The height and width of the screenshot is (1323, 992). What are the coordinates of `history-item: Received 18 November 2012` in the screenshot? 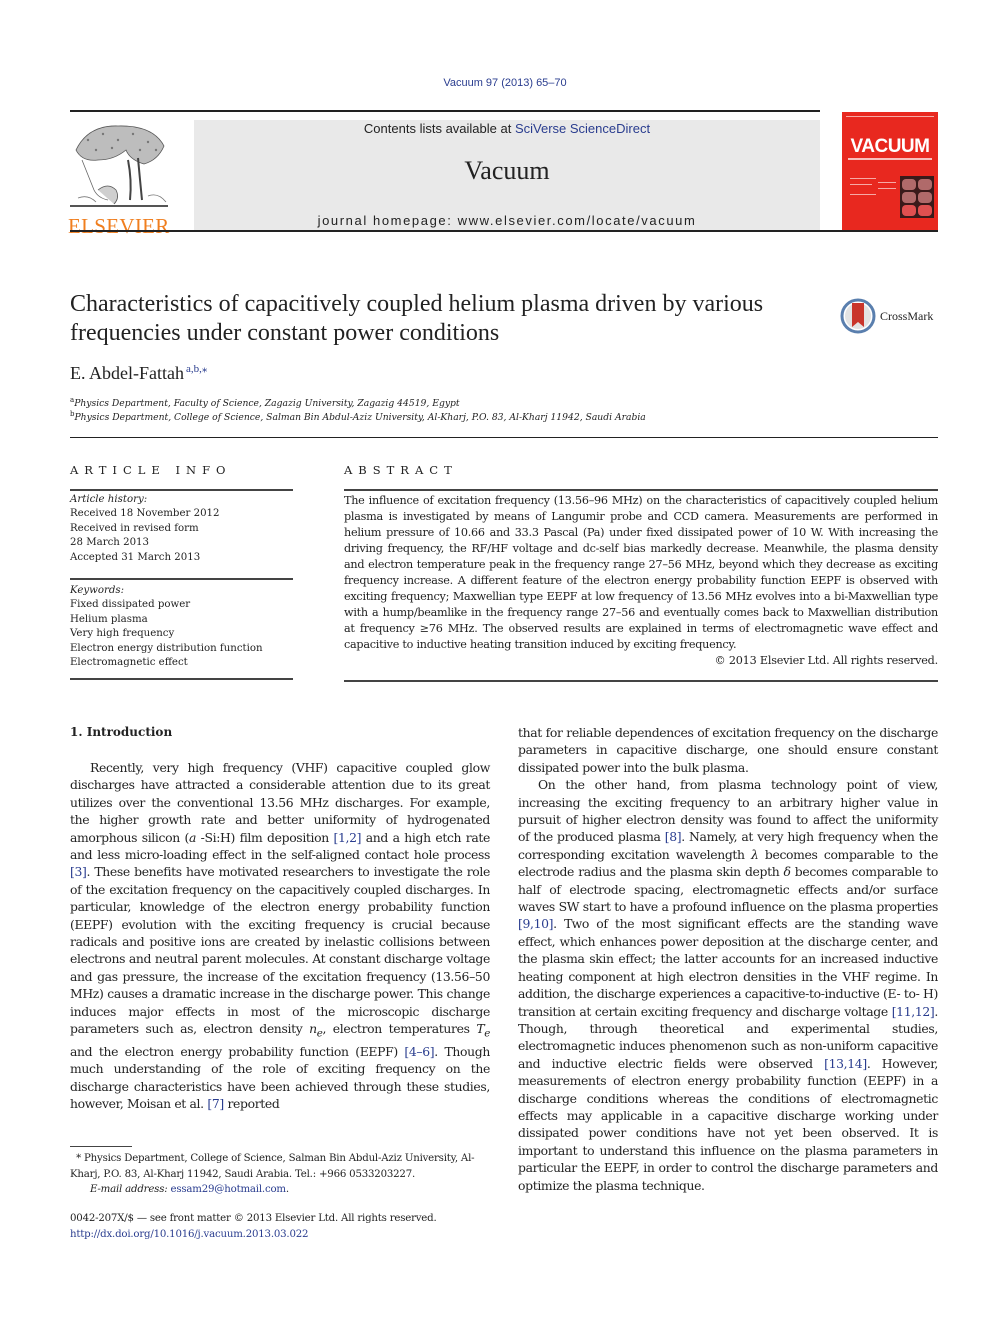 It's located at (145, 514).